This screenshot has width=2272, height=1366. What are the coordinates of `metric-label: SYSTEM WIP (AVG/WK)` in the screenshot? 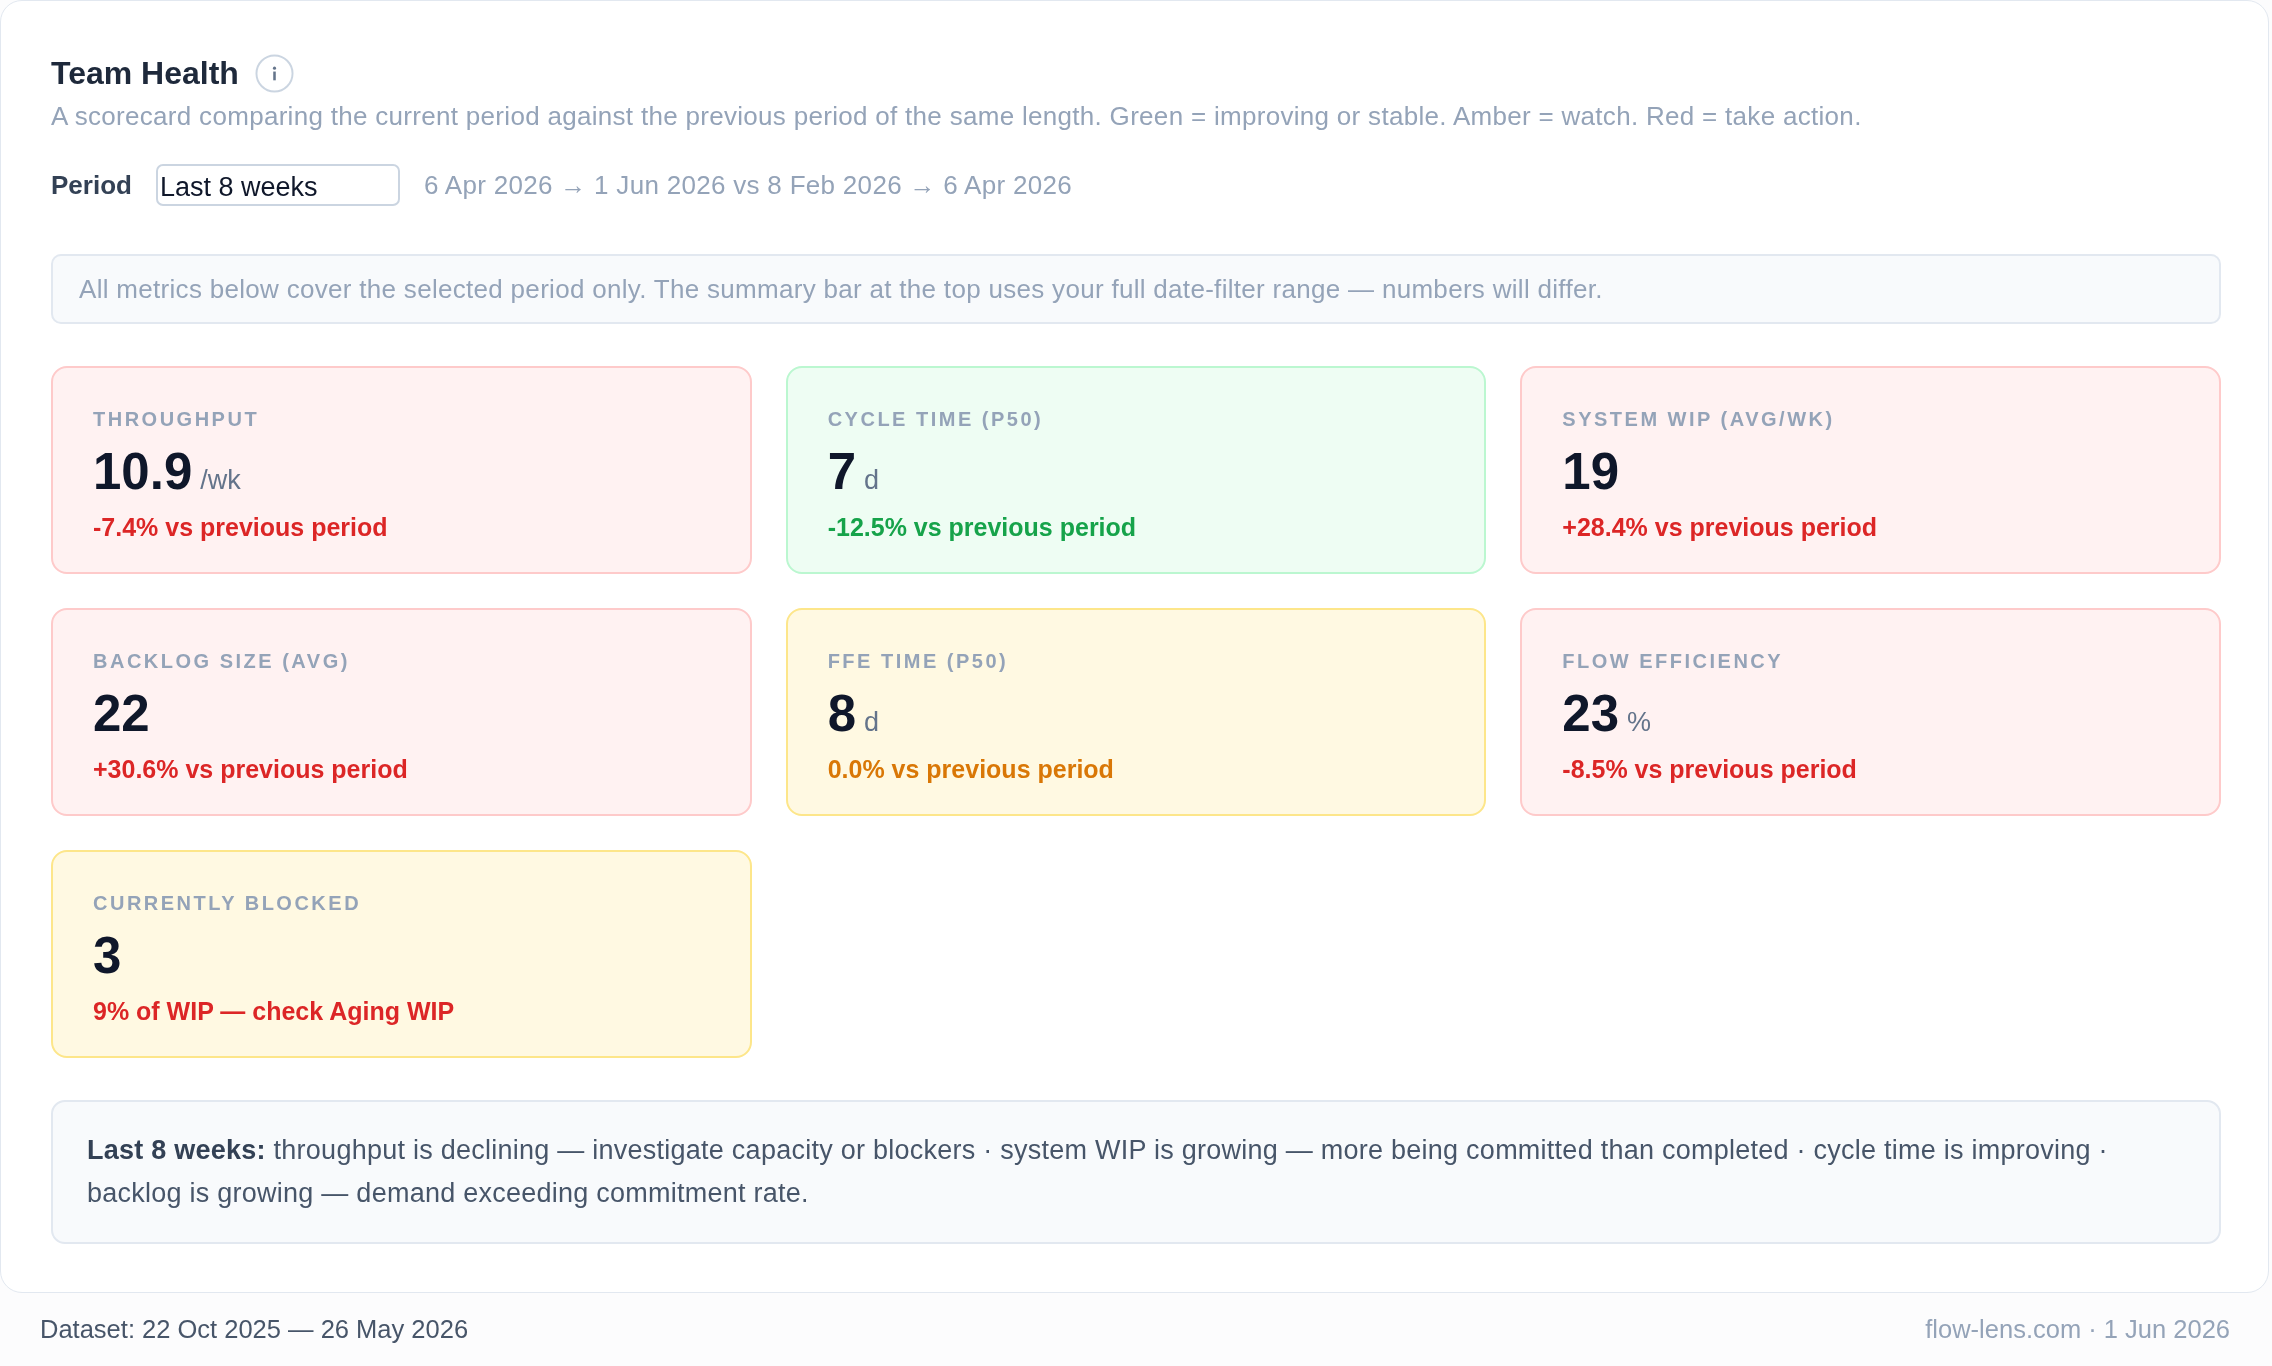 It's located at (1699, 419).